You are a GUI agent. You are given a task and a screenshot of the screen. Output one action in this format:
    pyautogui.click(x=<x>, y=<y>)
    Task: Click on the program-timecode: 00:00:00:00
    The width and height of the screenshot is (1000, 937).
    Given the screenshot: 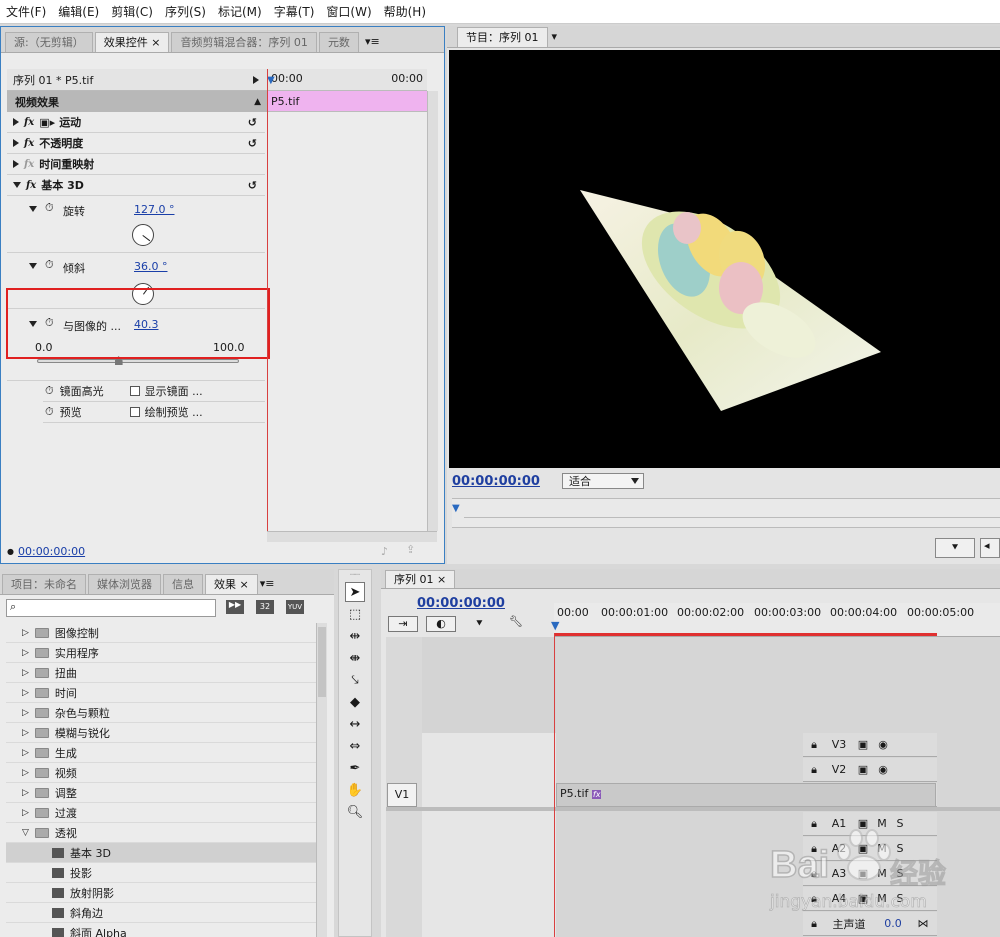 What is the action you would take?
    pyautogui.click(x=496, y=481)
    